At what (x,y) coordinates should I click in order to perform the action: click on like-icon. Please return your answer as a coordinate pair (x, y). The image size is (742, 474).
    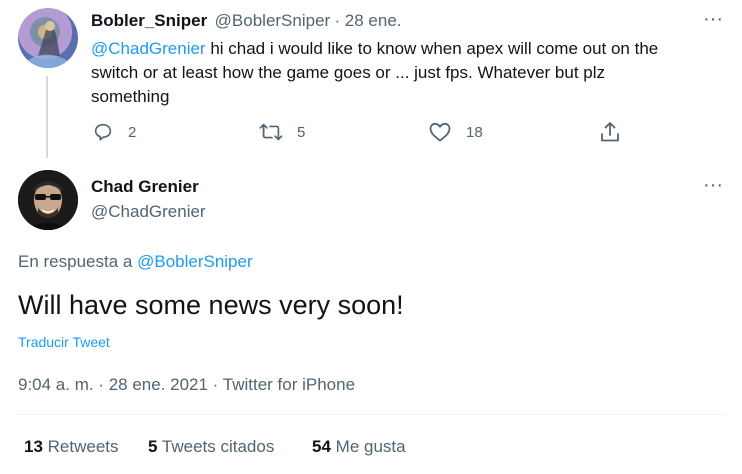
    Looking at the image, I should click on (440, 132).